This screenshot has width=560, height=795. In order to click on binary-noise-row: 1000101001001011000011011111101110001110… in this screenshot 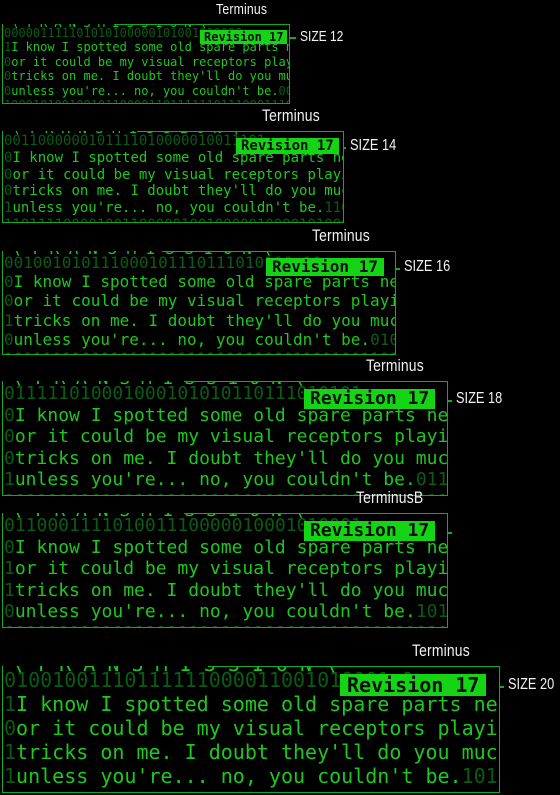, I will do `click(146, 100)`.